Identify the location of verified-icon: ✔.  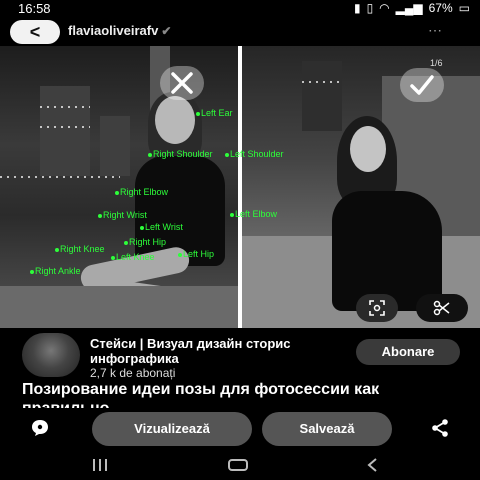
(166, 31).